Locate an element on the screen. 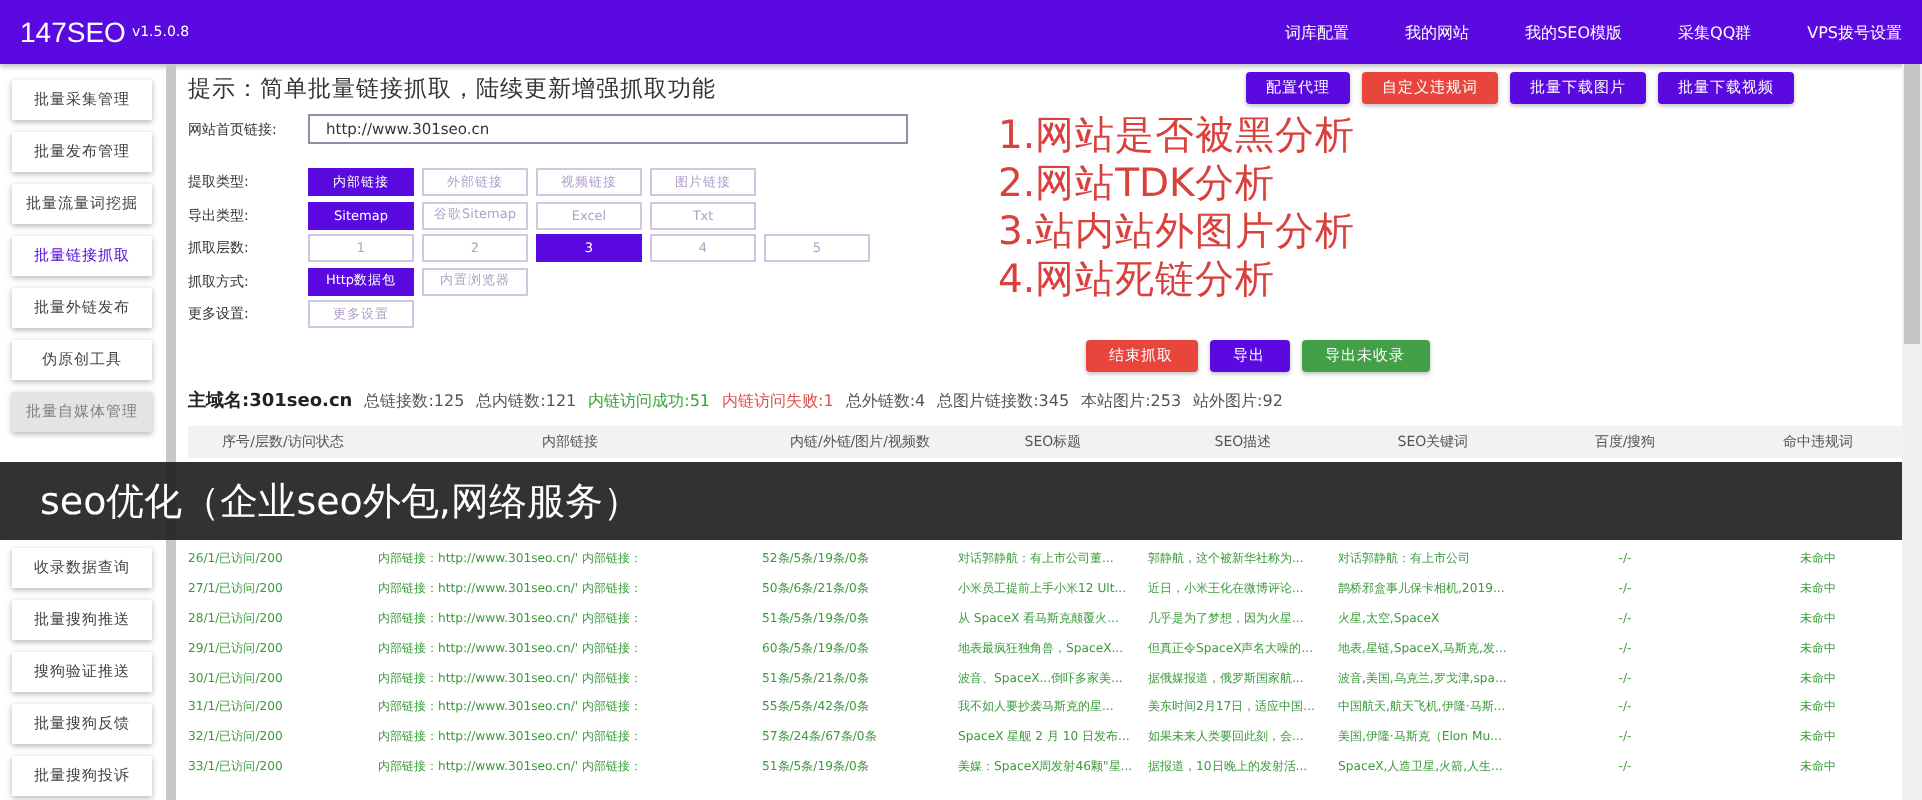  stat-text: 站外图片:92 is located at coordinates (1238, 401).